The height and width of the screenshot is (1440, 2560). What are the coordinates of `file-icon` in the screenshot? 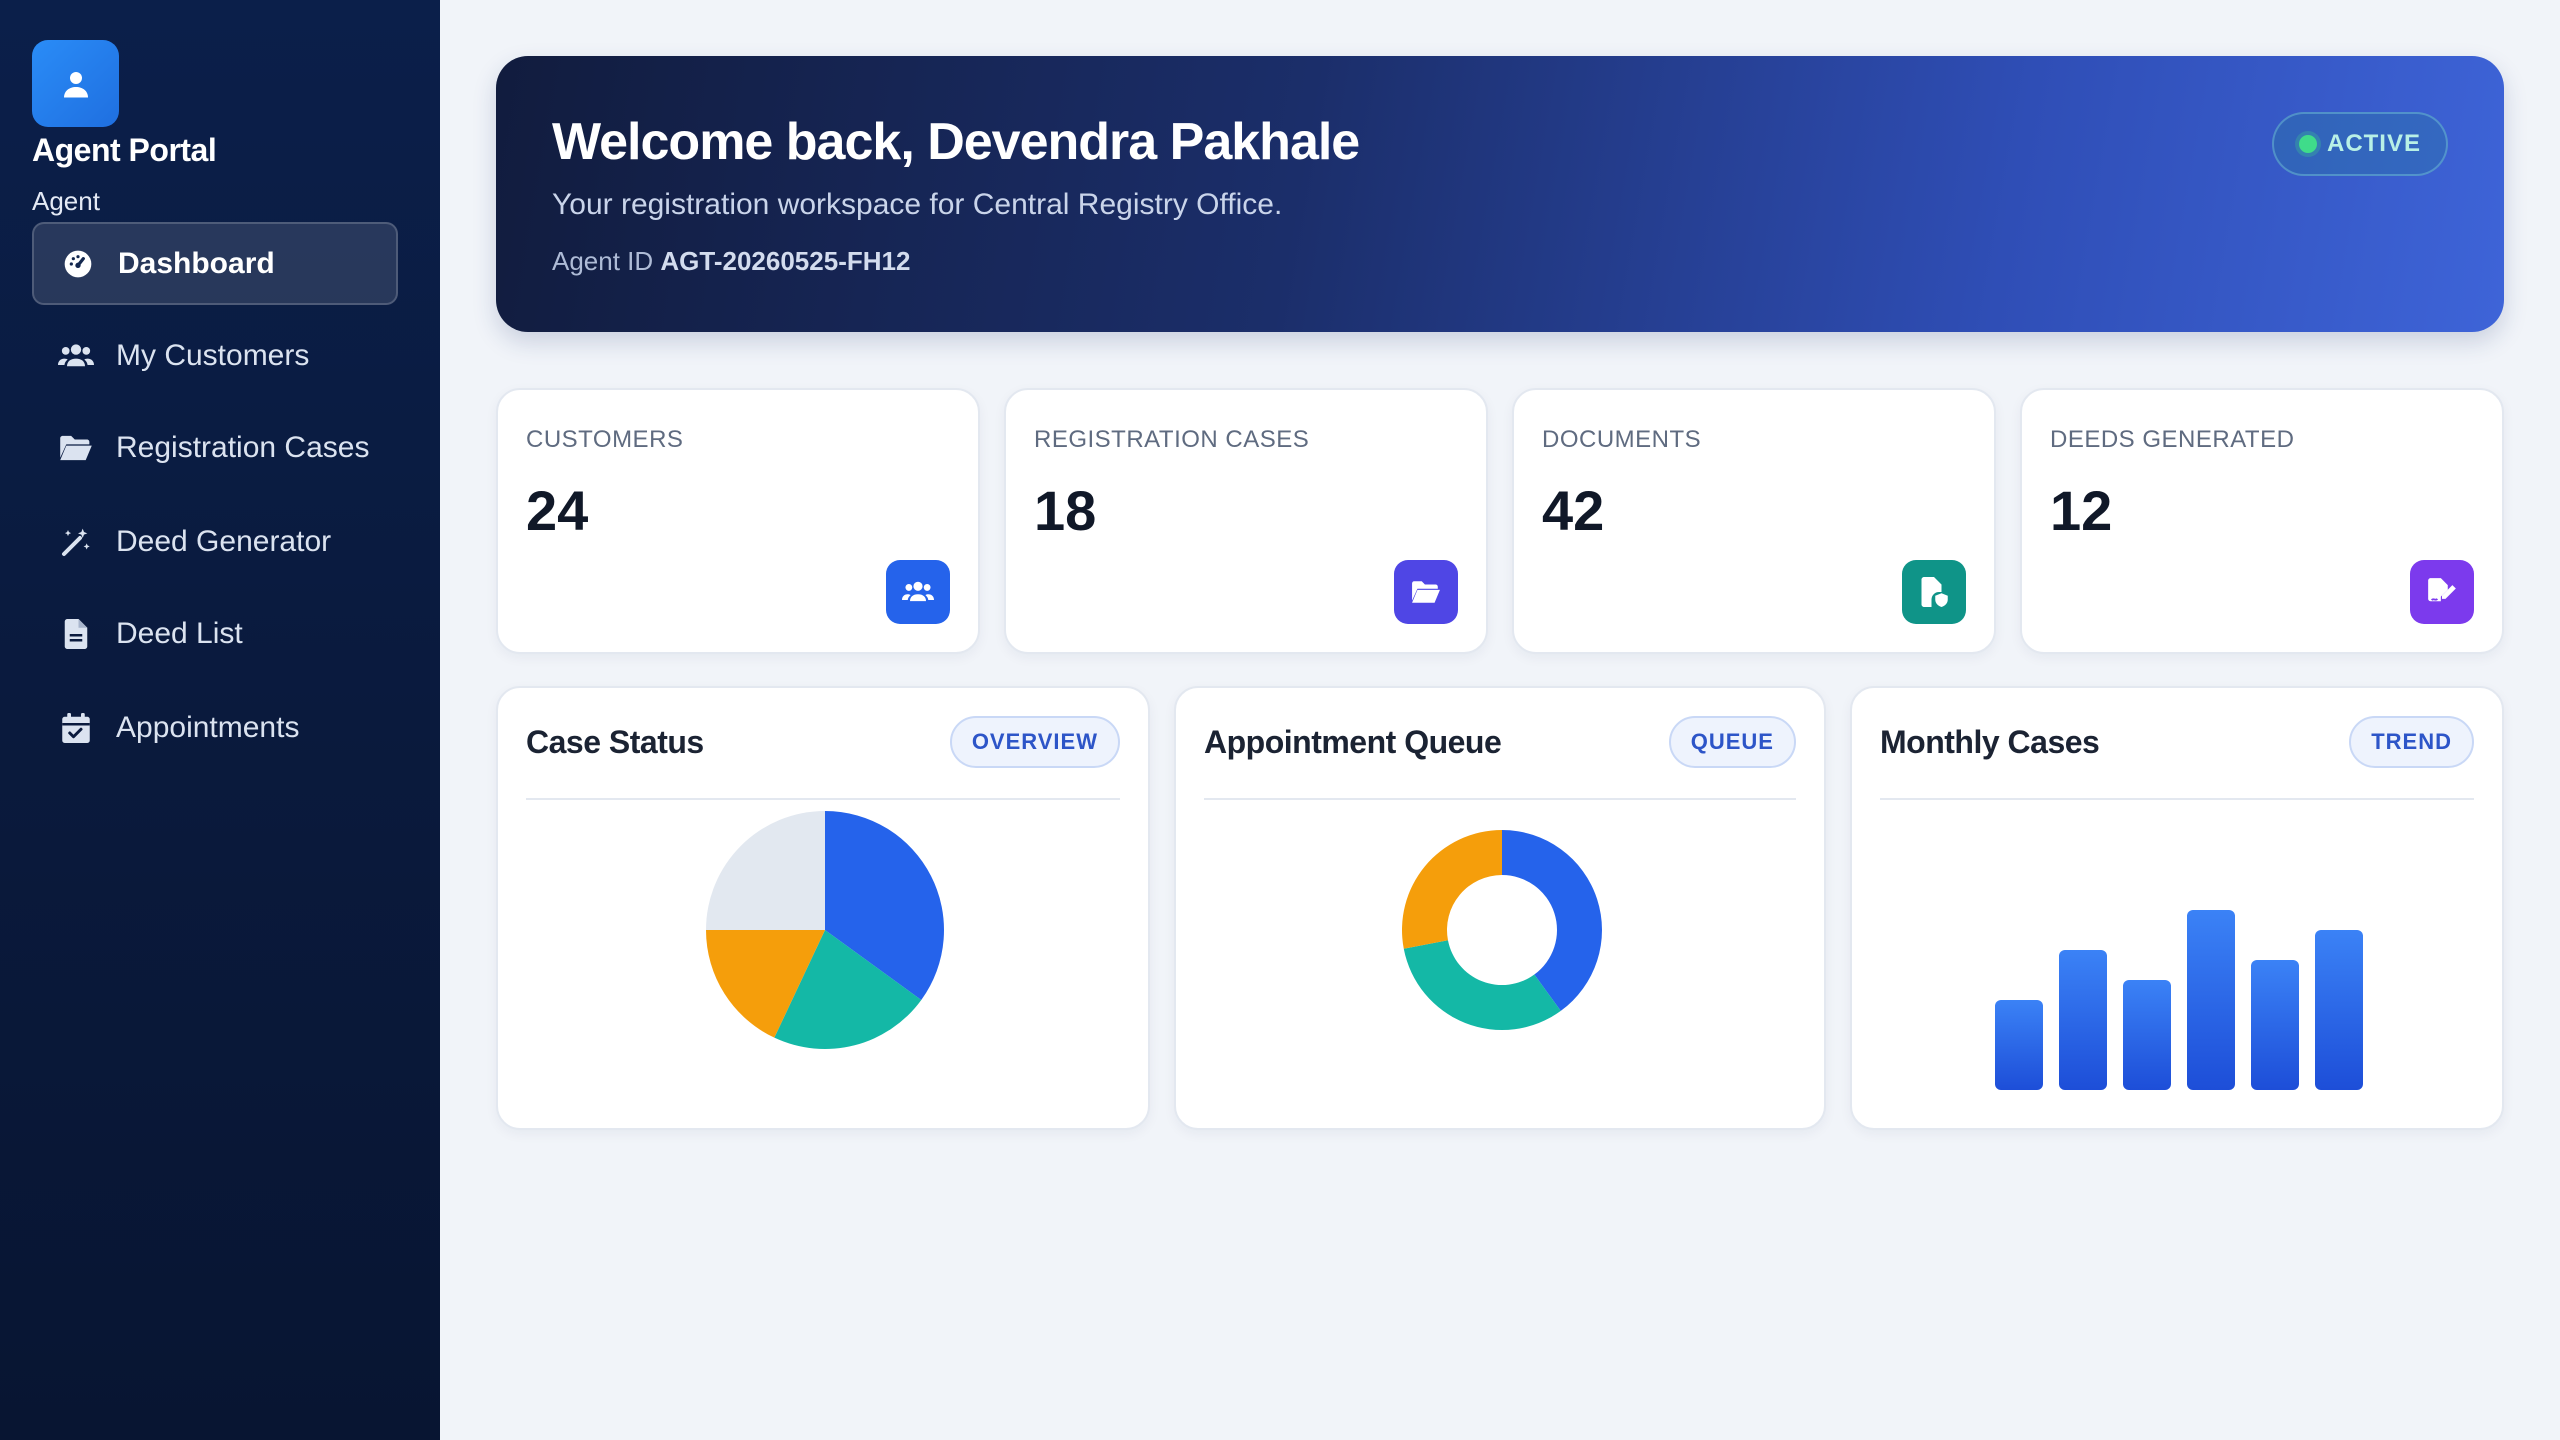 It's located at (76, 634).